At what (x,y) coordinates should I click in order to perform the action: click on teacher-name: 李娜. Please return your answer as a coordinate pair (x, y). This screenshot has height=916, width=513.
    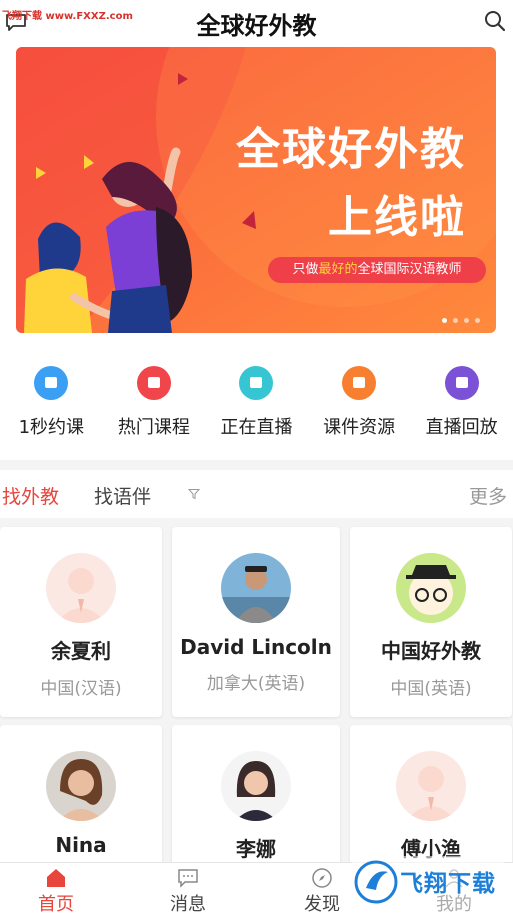
    Looking at the image, I should click on (256, 849).